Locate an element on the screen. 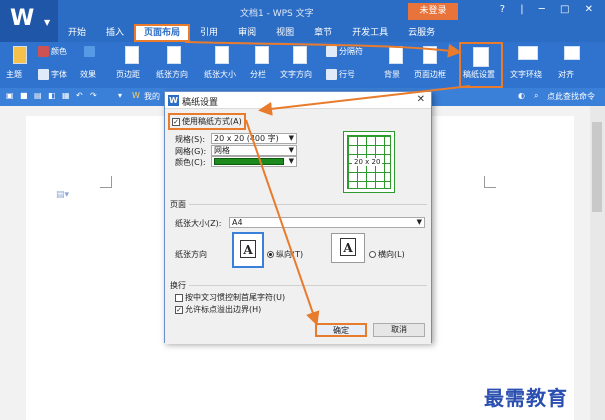 The image size is (605, 420). cancel-button: 取消 is located at coordinates (399, 330).